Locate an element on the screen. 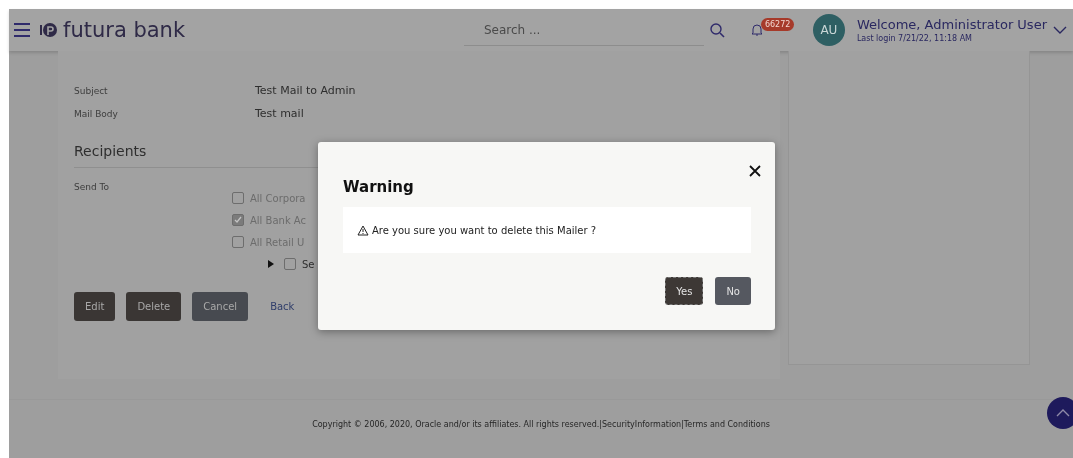  action-button: Cancel is located at coordinates (220, 306).